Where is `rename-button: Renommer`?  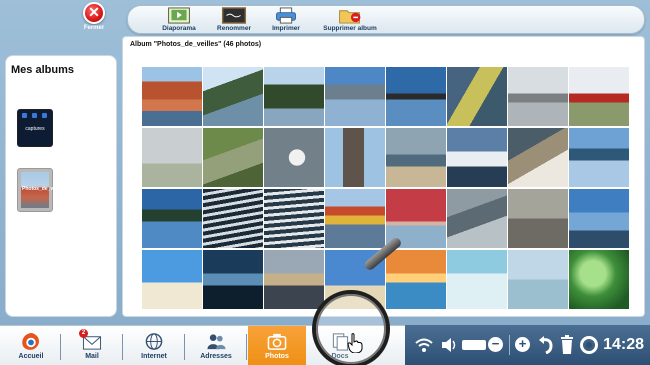
rename-button: Renommer is located at coordinates (234, 19).